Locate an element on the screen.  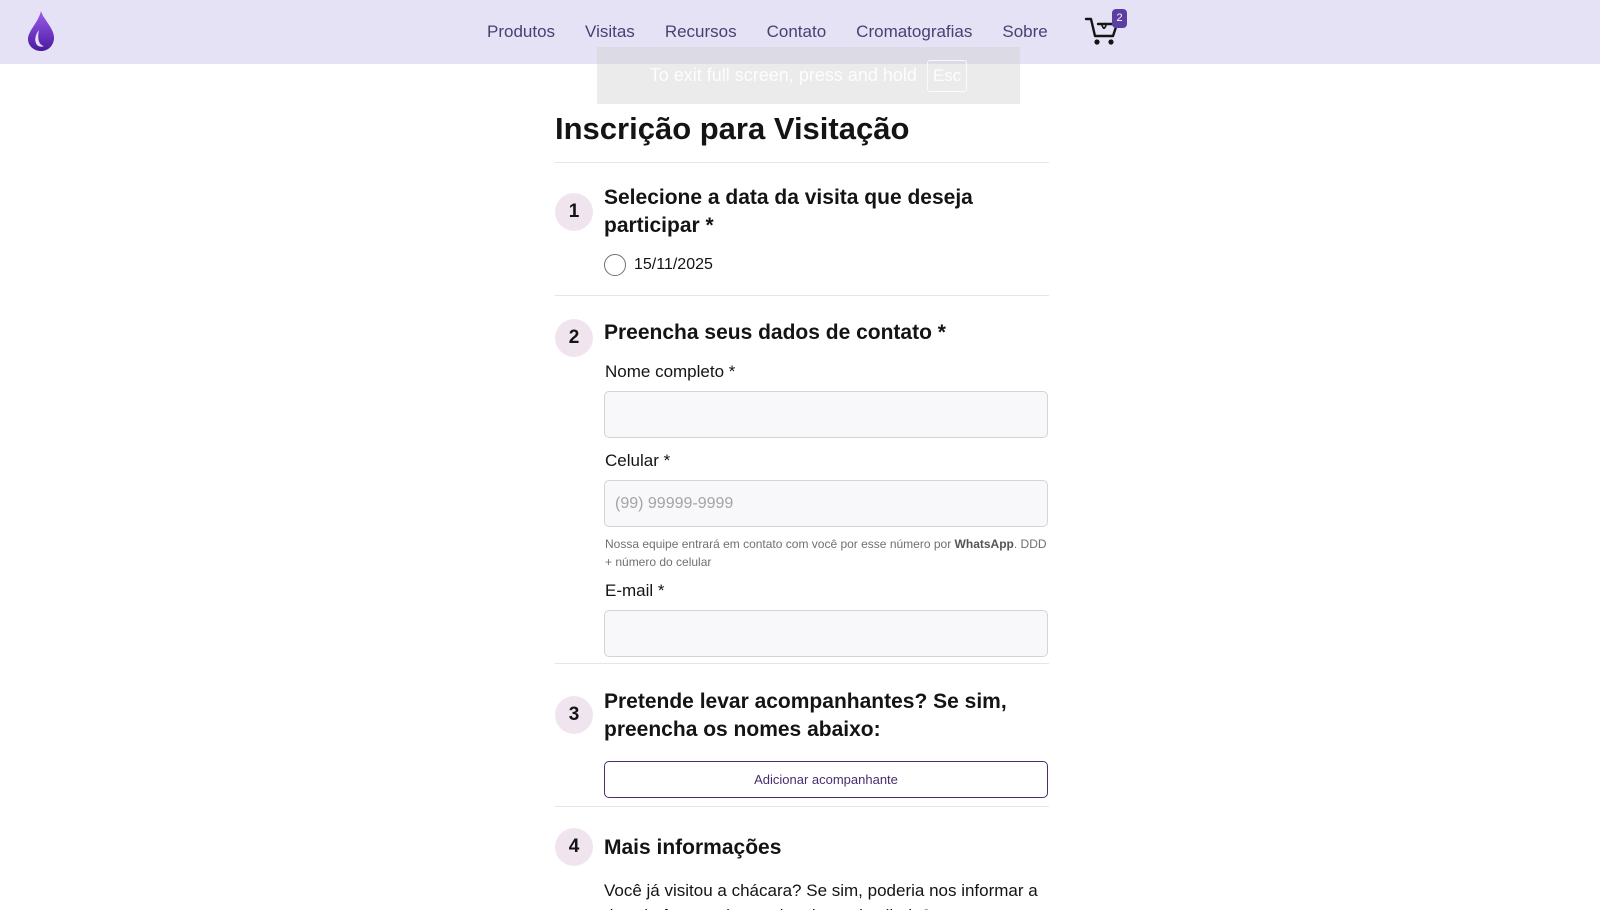
fullscreen-exit-notice: To exit full screen, press and hold Esc is located at coordinates (808, 75).